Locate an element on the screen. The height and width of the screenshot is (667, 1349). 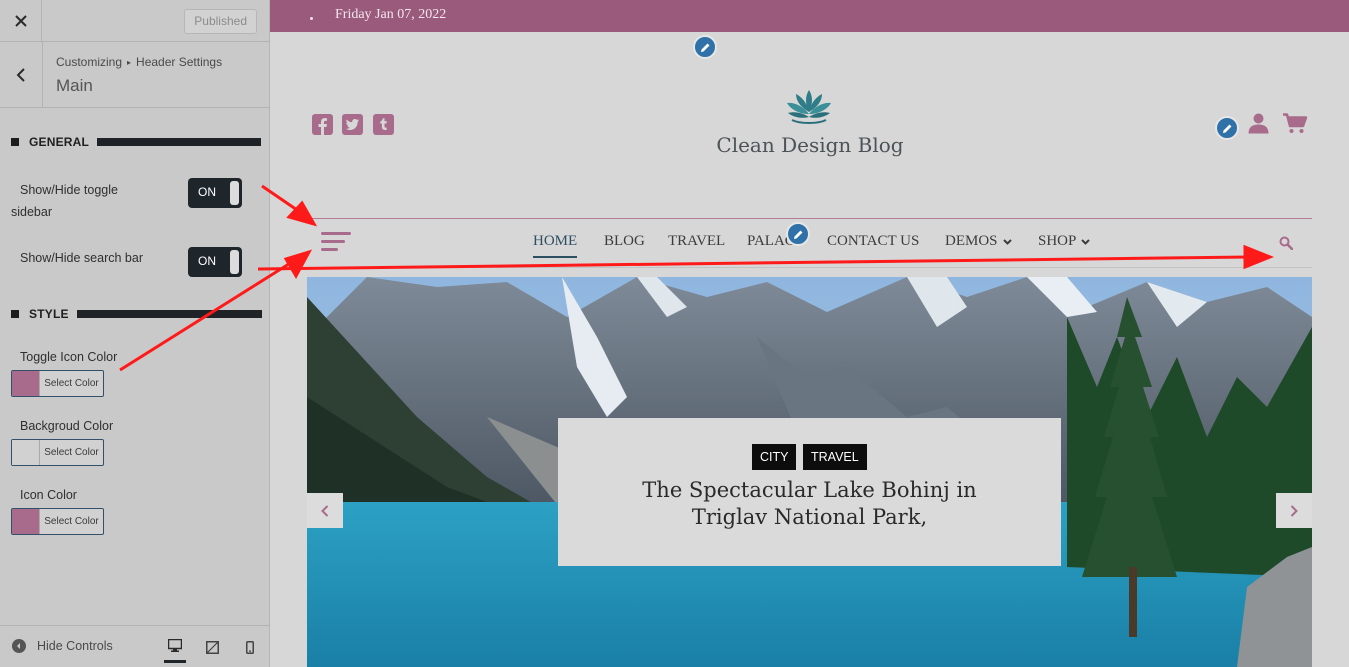
twitter-link is located at coordinates (352, 124).